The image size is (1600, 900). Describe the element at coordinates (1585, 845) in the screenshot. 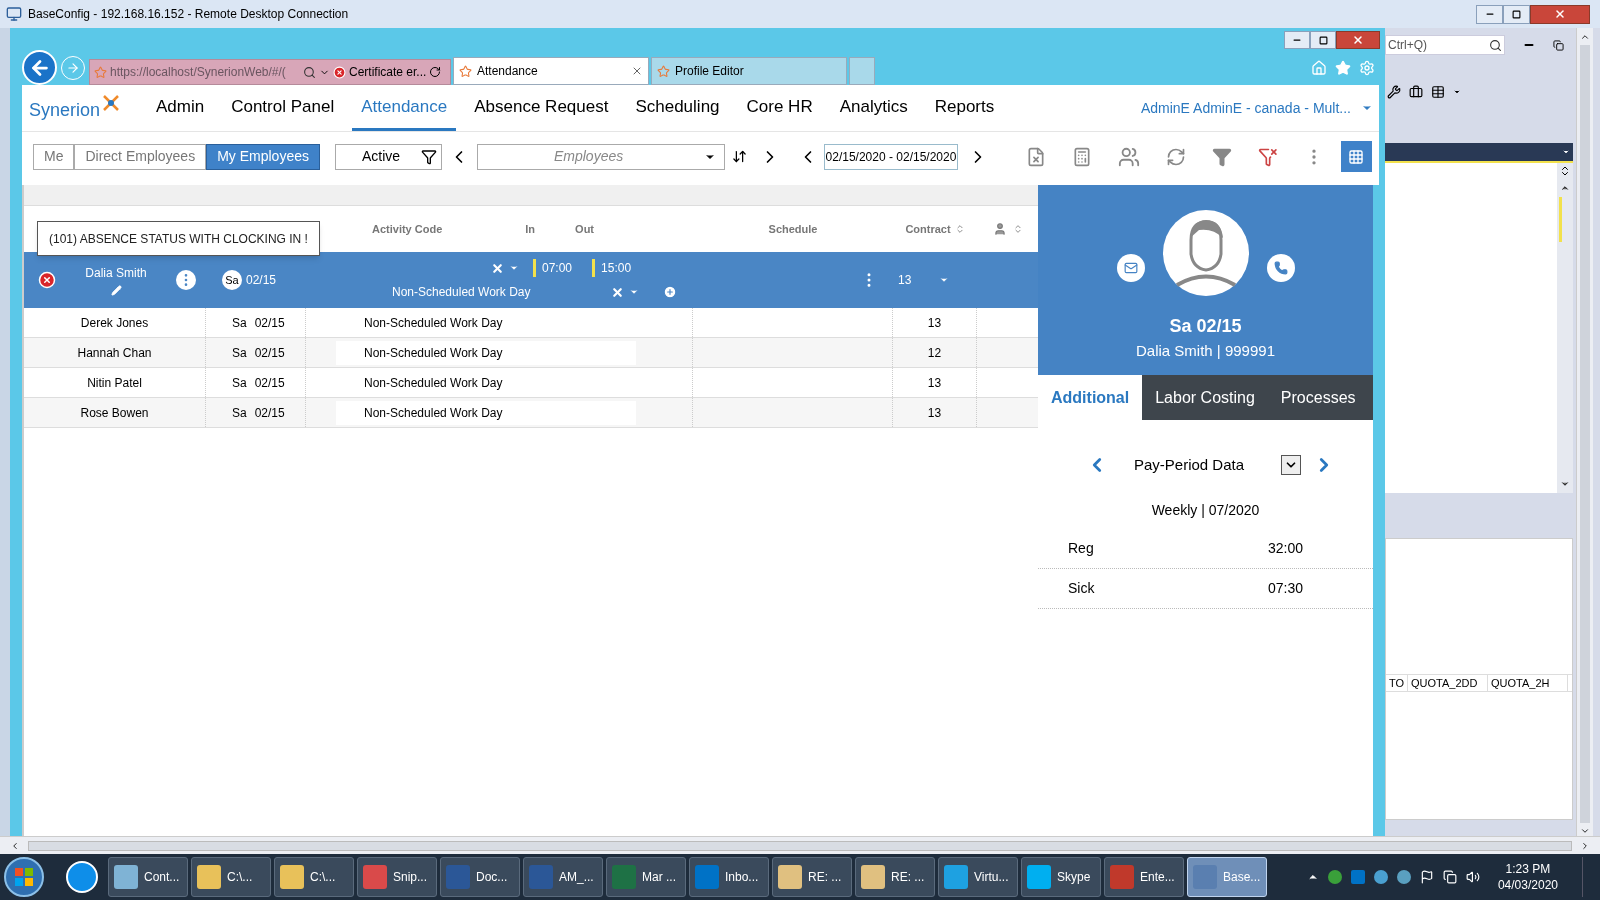

I see `scroll-right-icon` at that location.